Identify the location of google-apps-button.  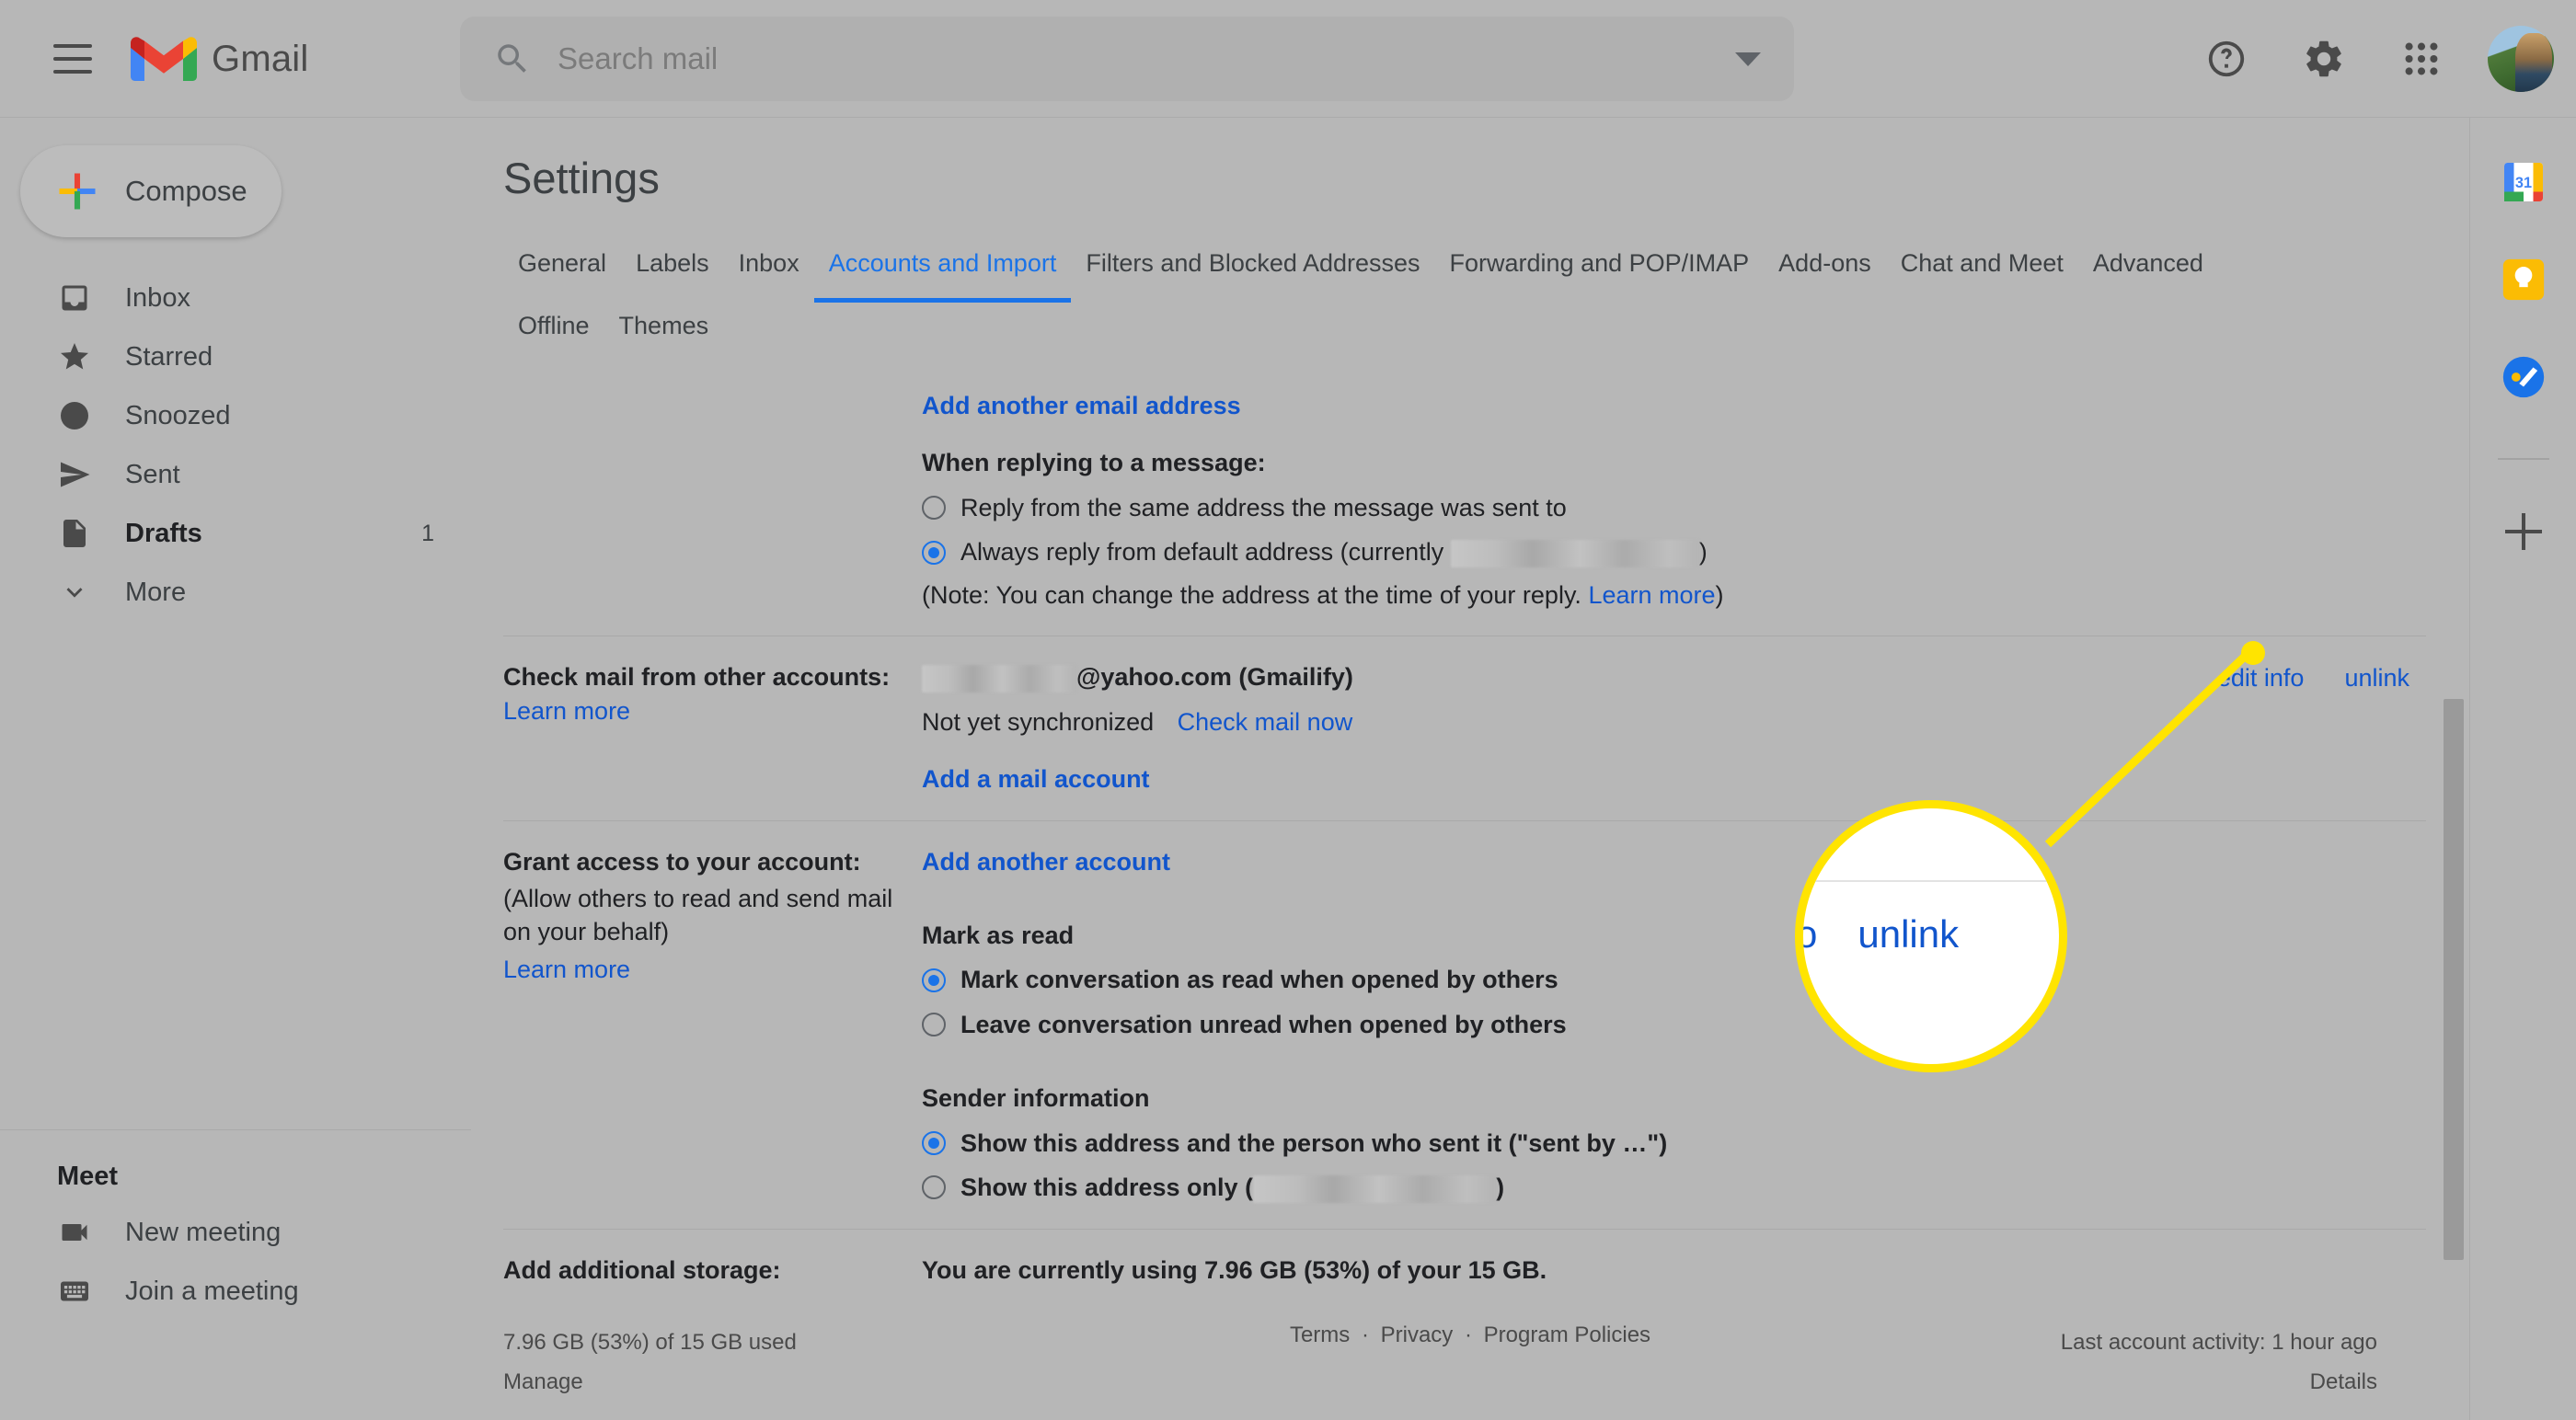
(2421, 59).